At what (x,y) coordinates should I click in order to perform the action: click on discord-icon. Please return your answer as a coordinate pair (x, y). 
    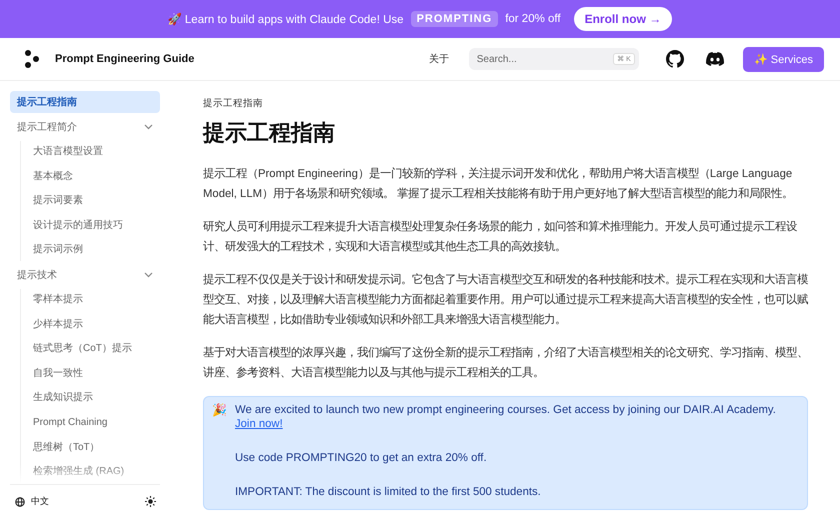
    Looking at the image, I should click on (715, 59).